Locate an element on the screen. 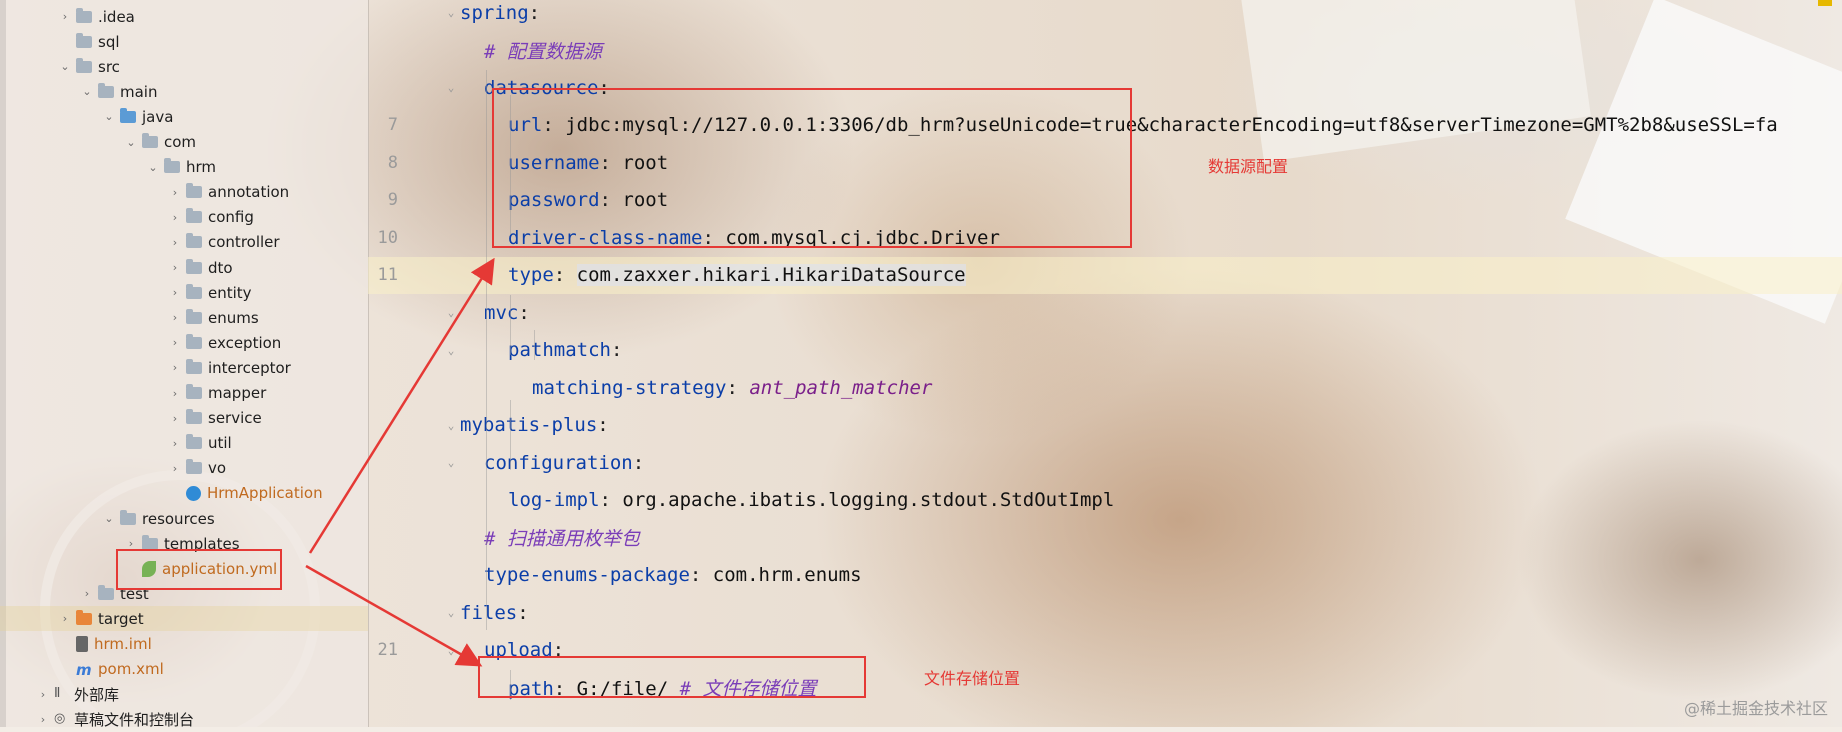 The image size is (1842, 732). watermark: @稀土掘金技术社区 is located at coordinates (1755, 708).